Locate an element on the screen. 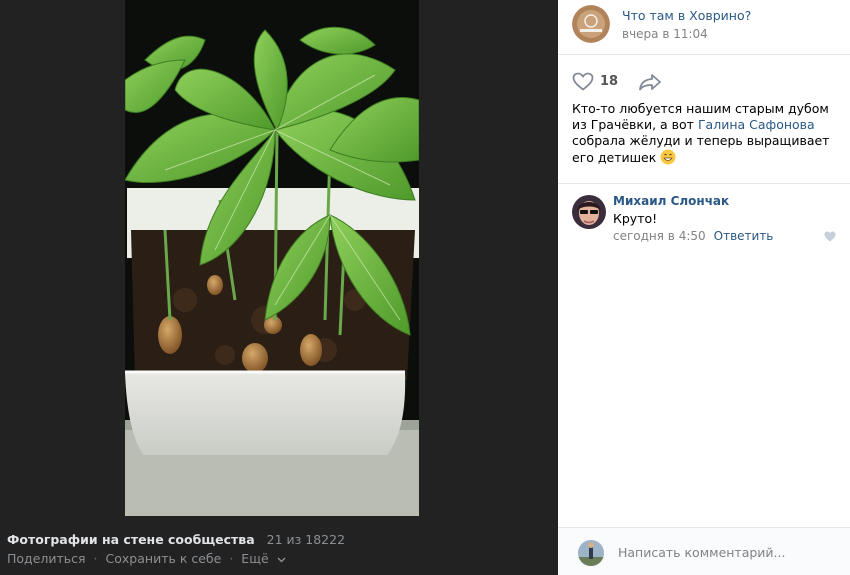 The height and width of the screenshot is (575, 850). post-actions: 18 is located at coordinates (617, 81).